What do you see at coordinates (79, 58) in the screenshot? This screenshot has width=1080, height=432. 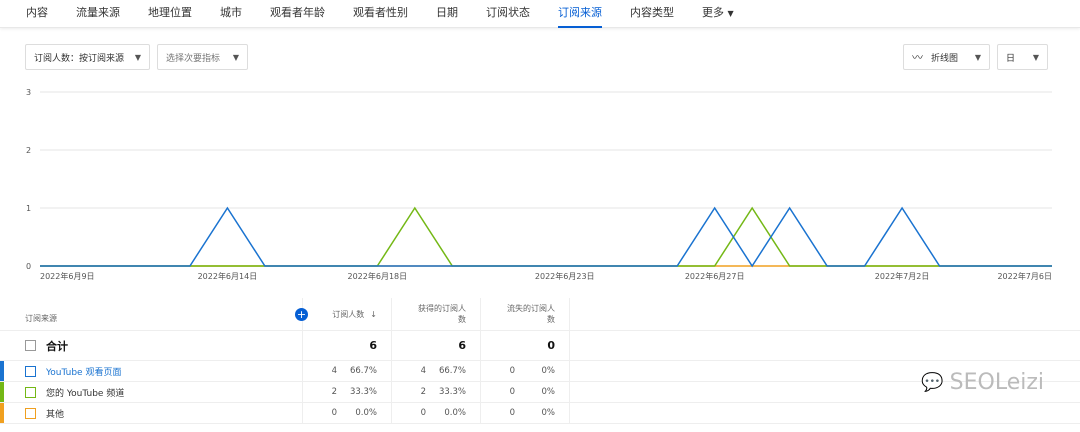 I see `metric-value: 订阅人数：按订阅来源` at bounding box center [79, 58].